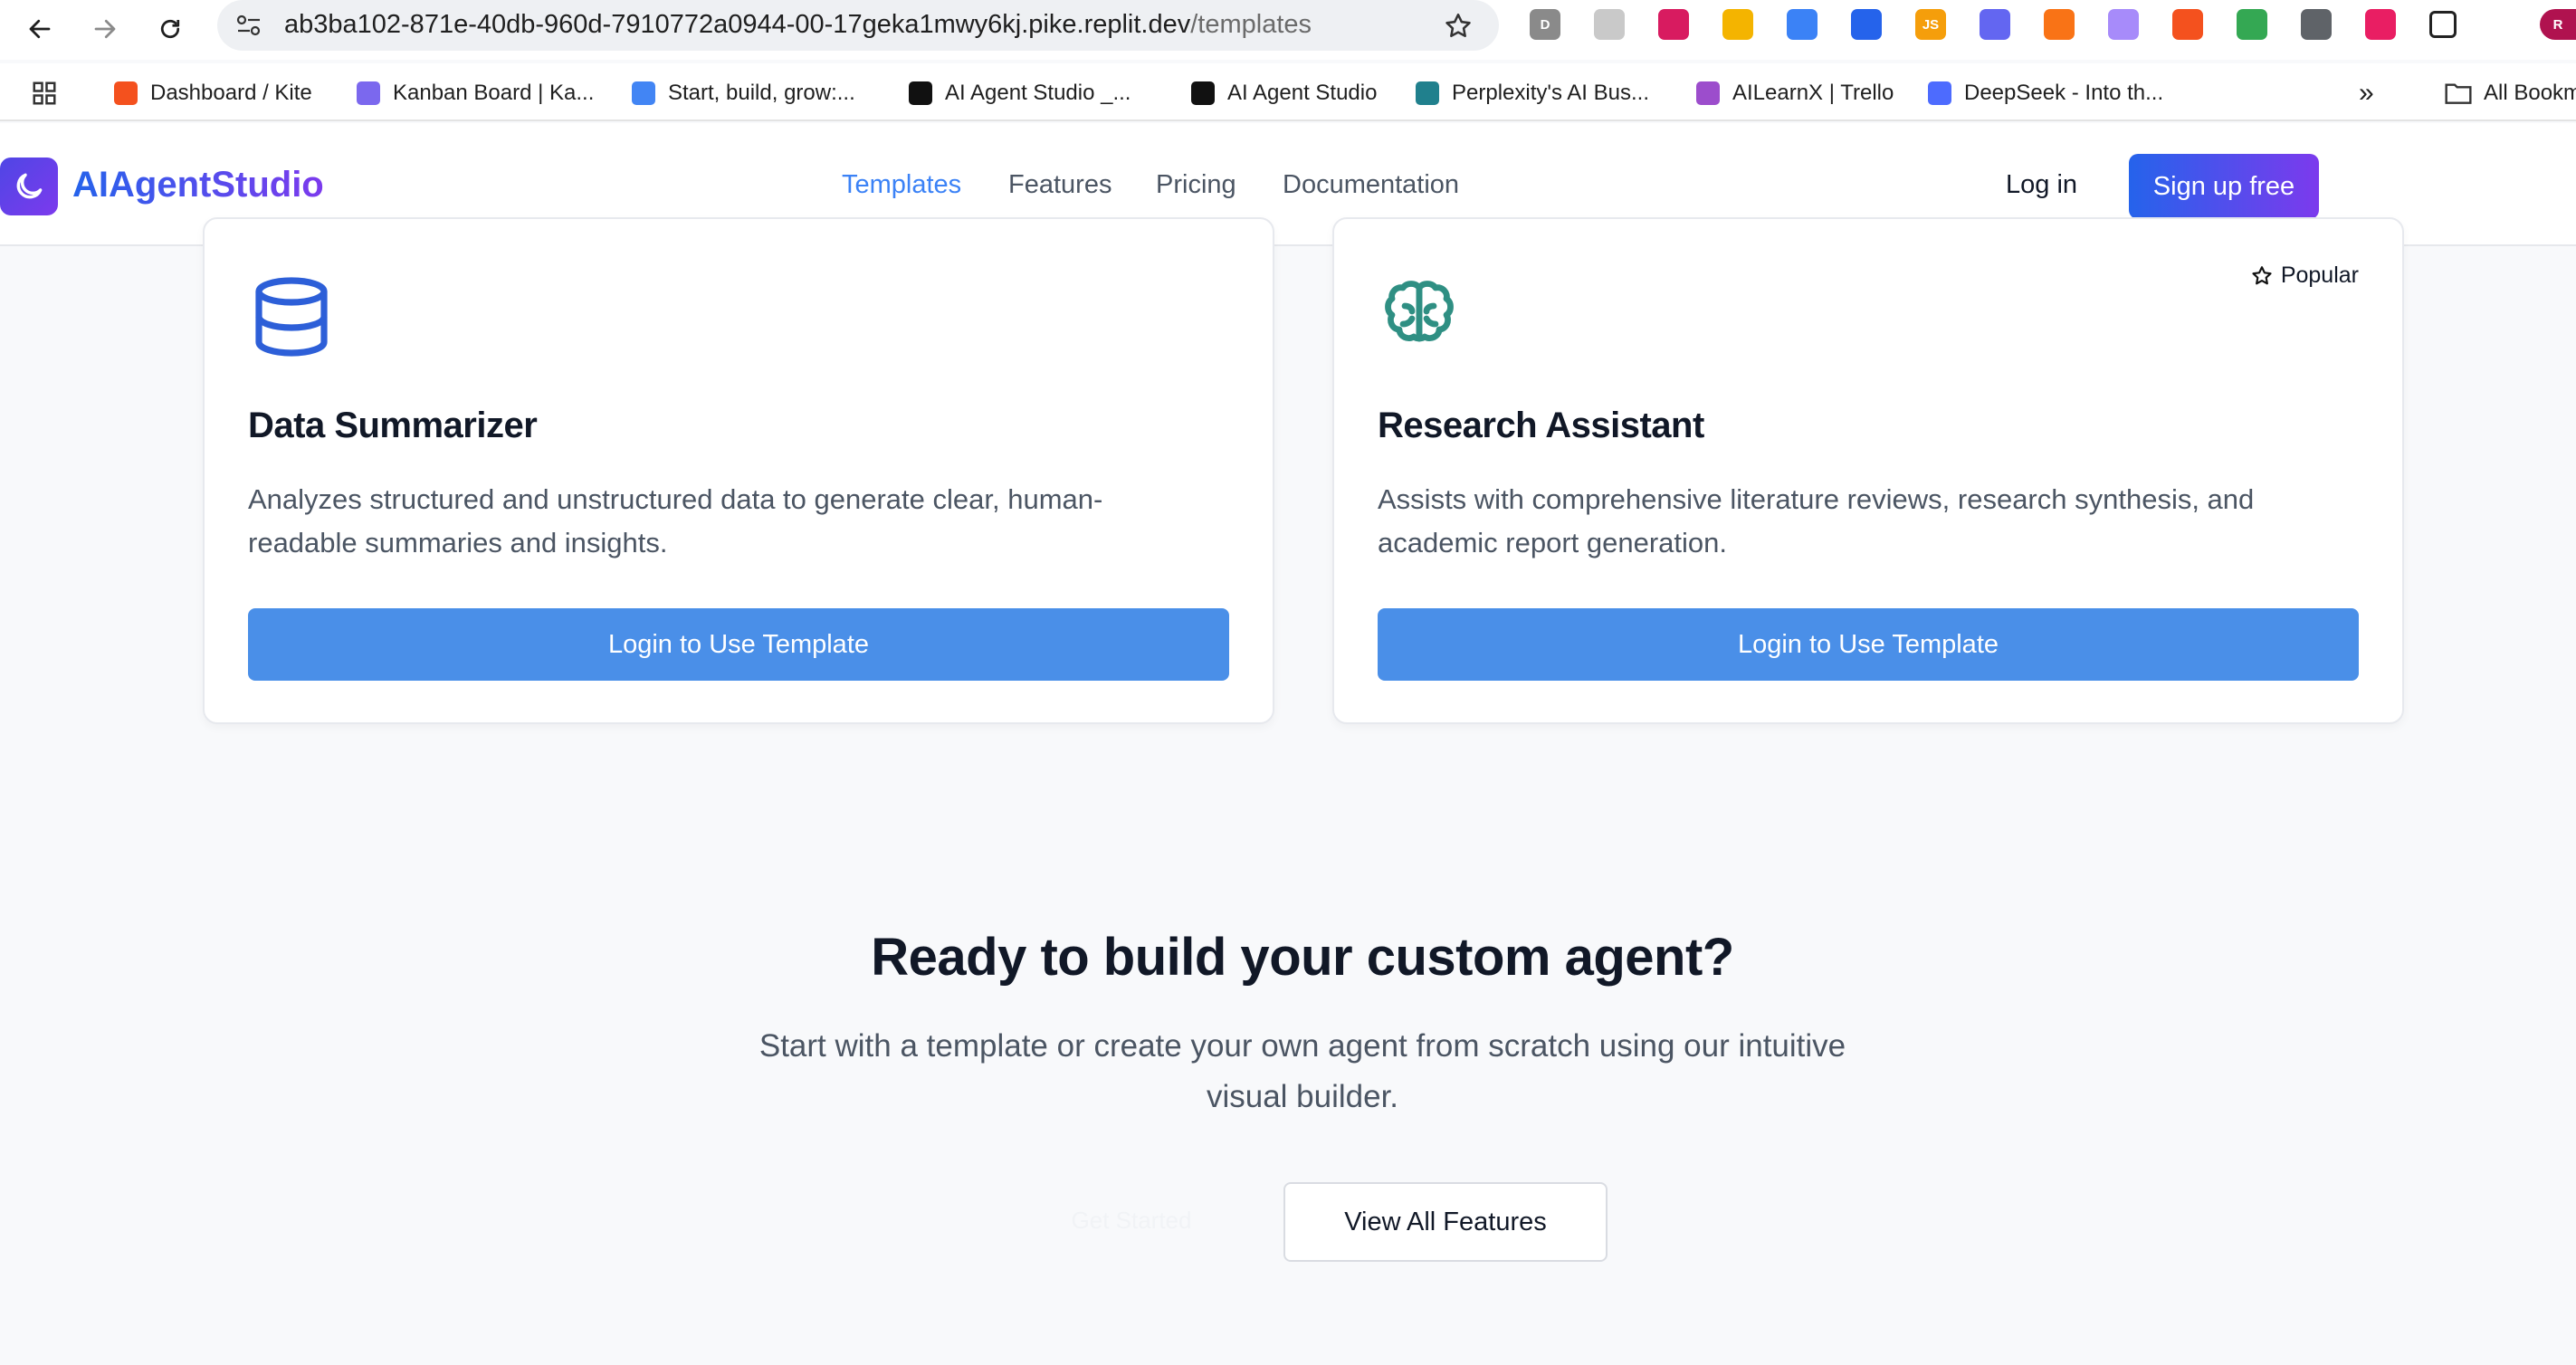  Describe the element at coordinates (1995, 25) in the screenshot. I see `grid-extension-icon` at that location.